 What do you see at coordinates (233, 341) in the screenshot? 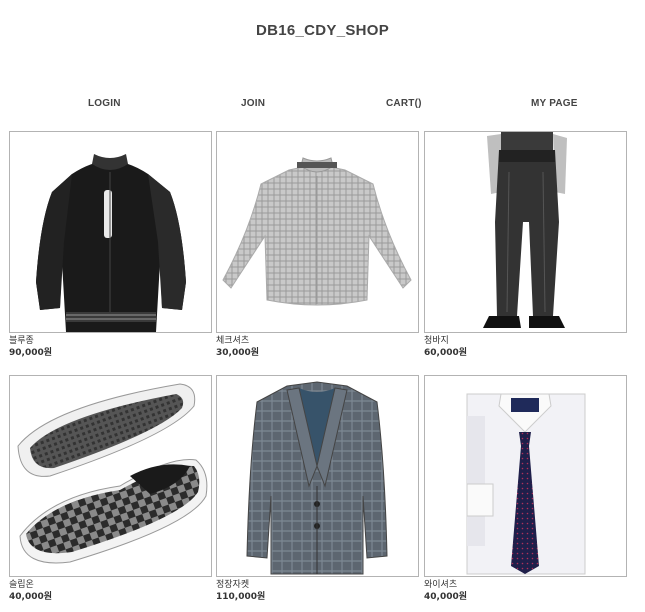
I see `product-name: 체크셔츠` at bounding box center [233, 341].